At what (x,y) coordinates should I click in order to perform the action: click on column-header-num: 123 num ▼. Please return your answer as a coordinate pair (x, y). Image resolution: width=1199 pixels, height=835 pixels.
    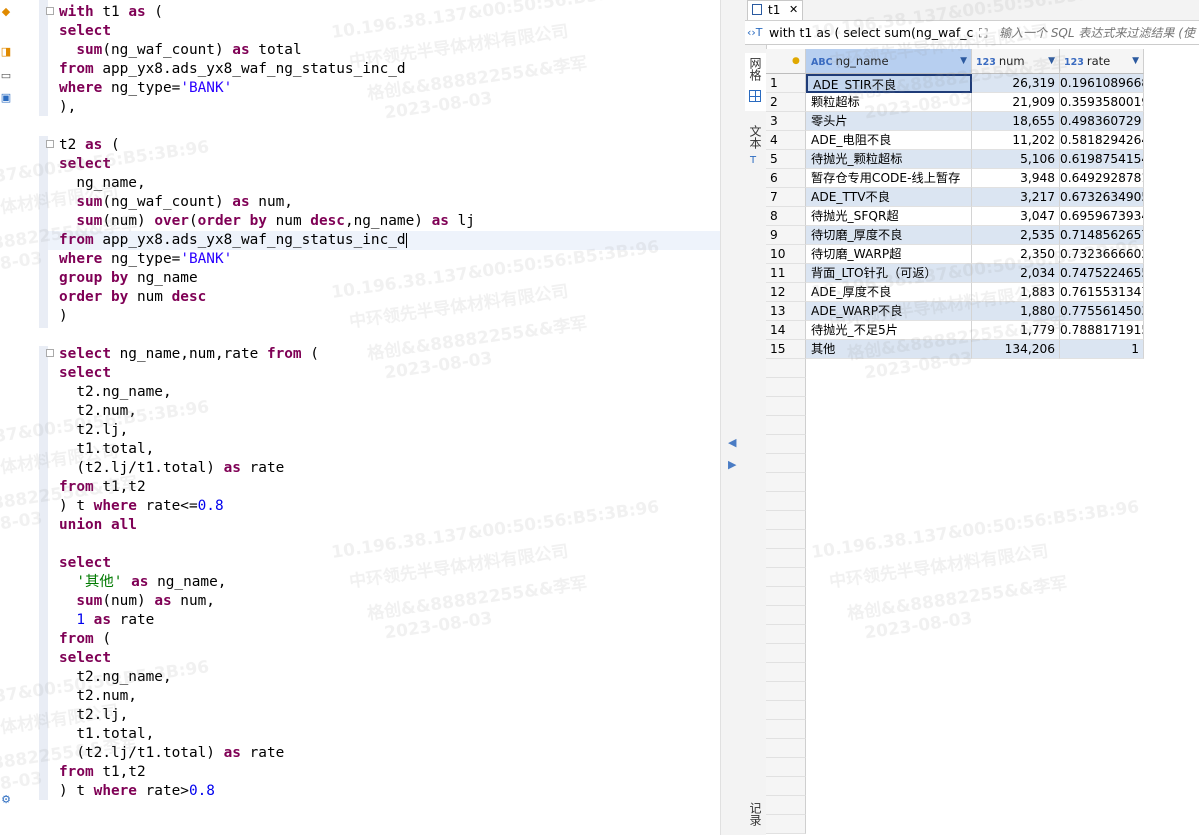
    Looking at the image, I should click on (1016, 61).